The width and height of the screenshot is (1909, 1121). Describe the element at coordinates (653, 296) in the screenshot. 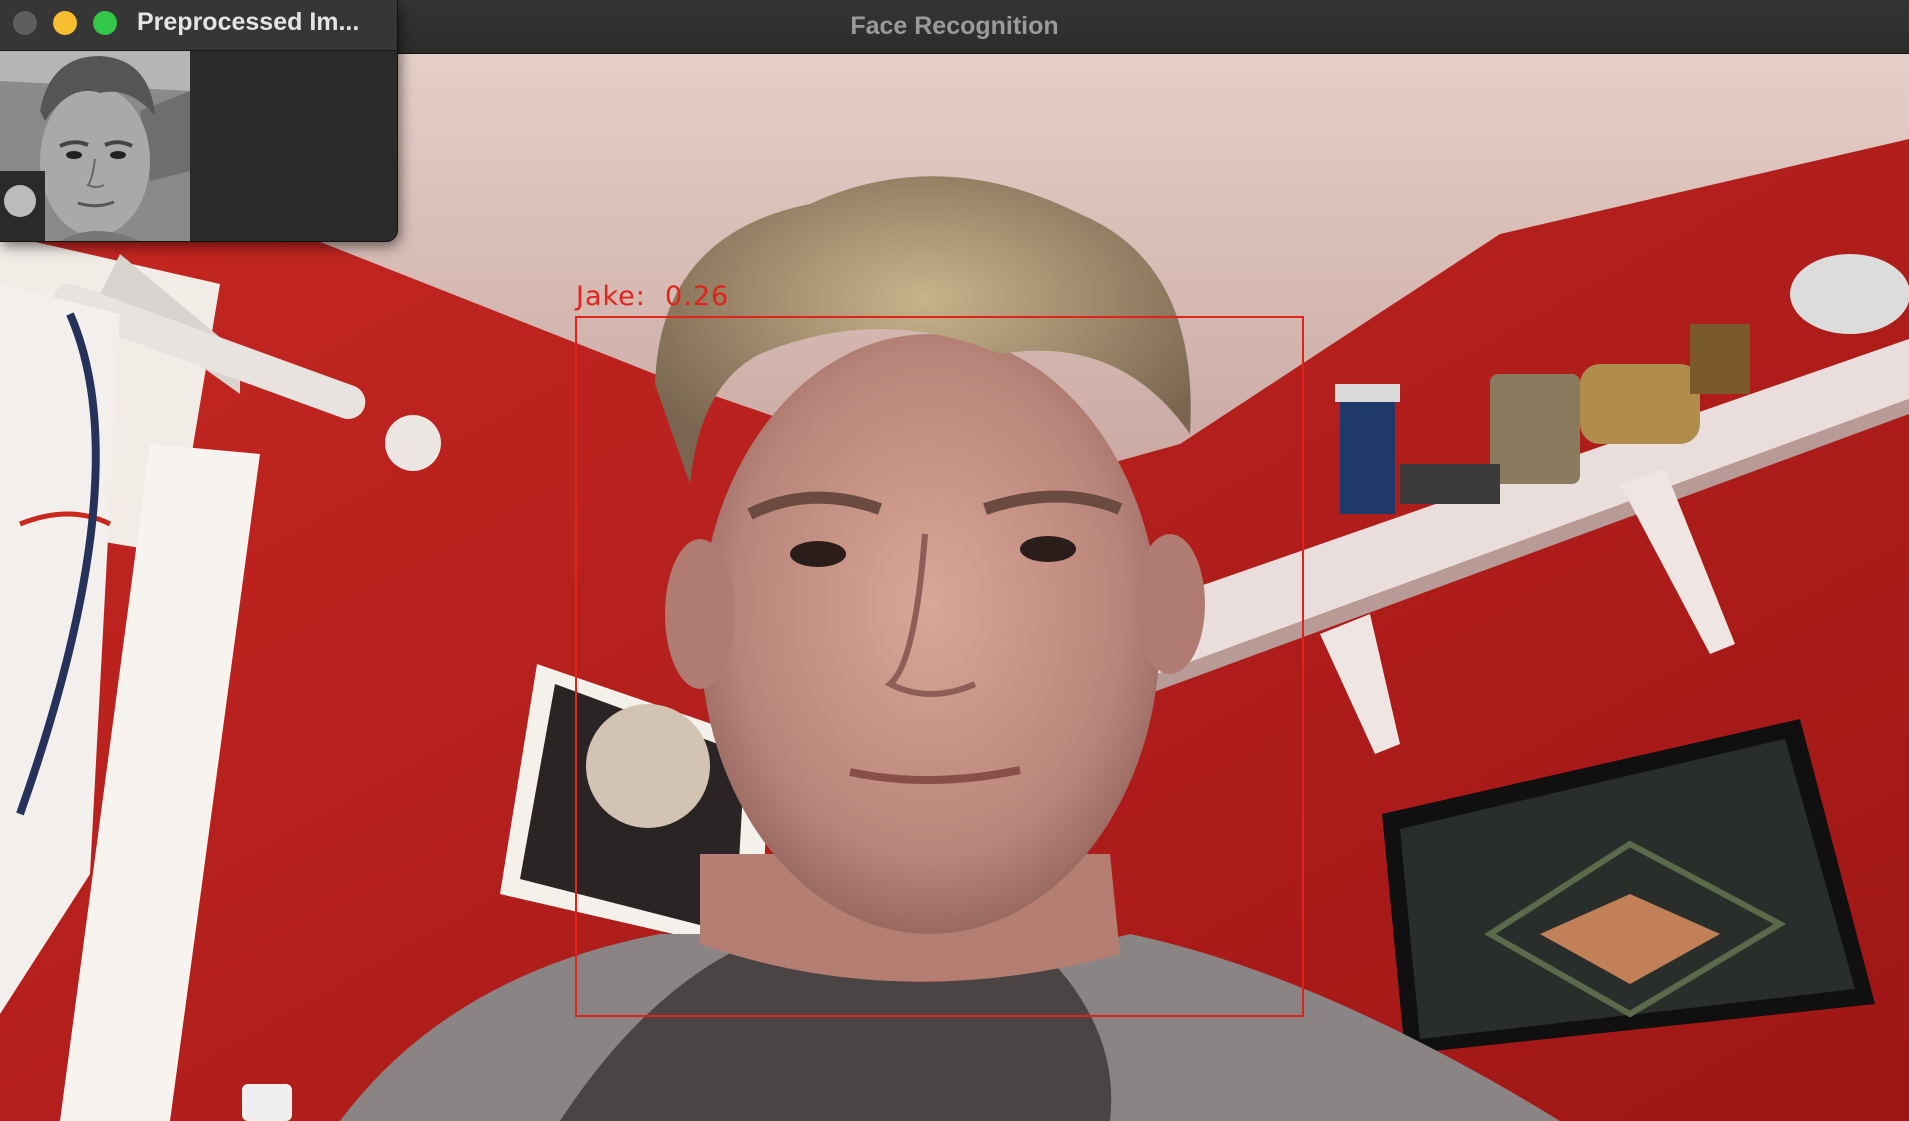

I see `face-recognition-label: Jake: 0.26` at that location.